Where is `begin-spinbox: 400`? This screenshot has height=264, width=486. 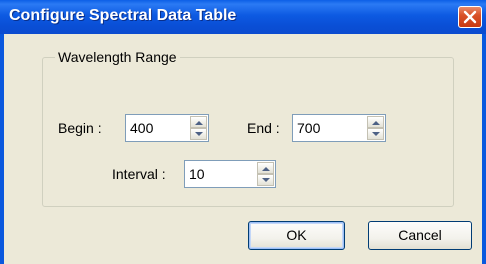 begin-spinbox: 400 is located at coordinates (167, 128).